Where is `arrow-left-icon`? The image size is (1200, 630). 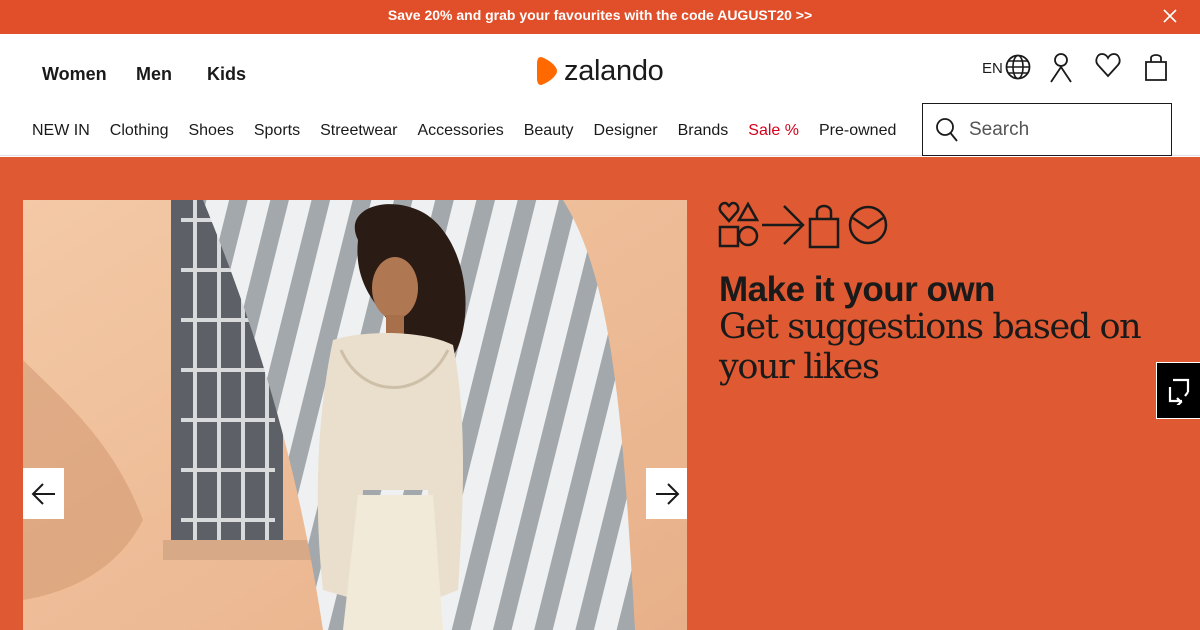
arrow-left-icon is located at coordinates (43, 493).